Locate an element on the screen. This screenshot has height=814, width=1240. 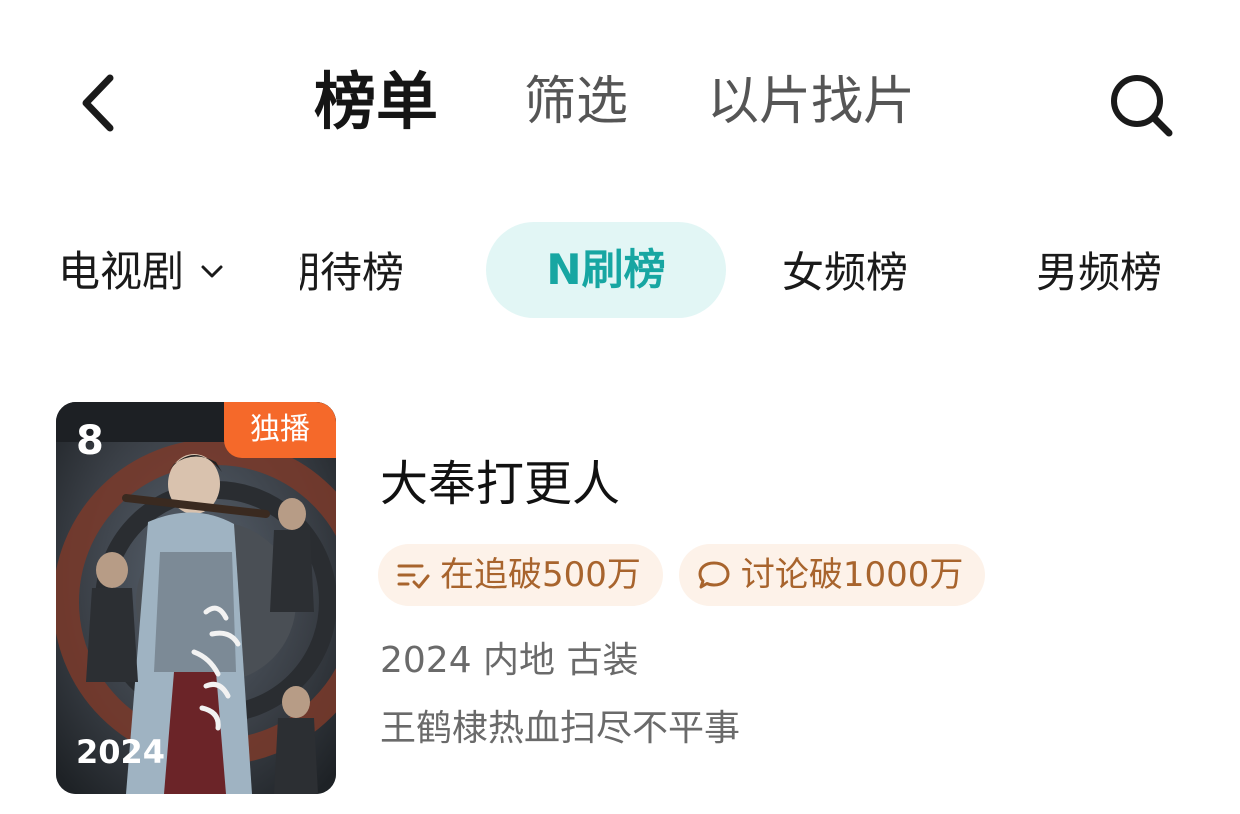
tab-expected-chart: 期待榜 is located at coordinates (363, 273).